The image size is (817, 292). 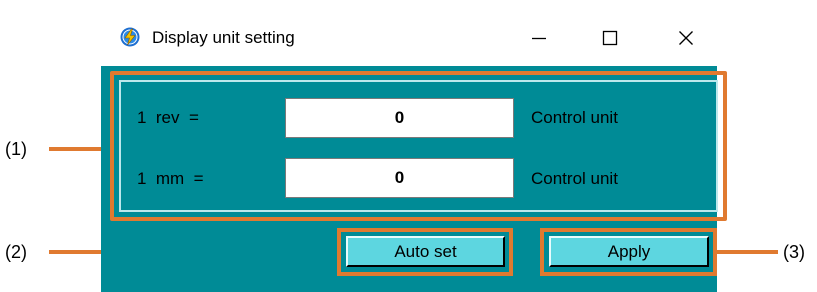 I want to click on window-title: Display unit setting, so click(x=223, y=37).